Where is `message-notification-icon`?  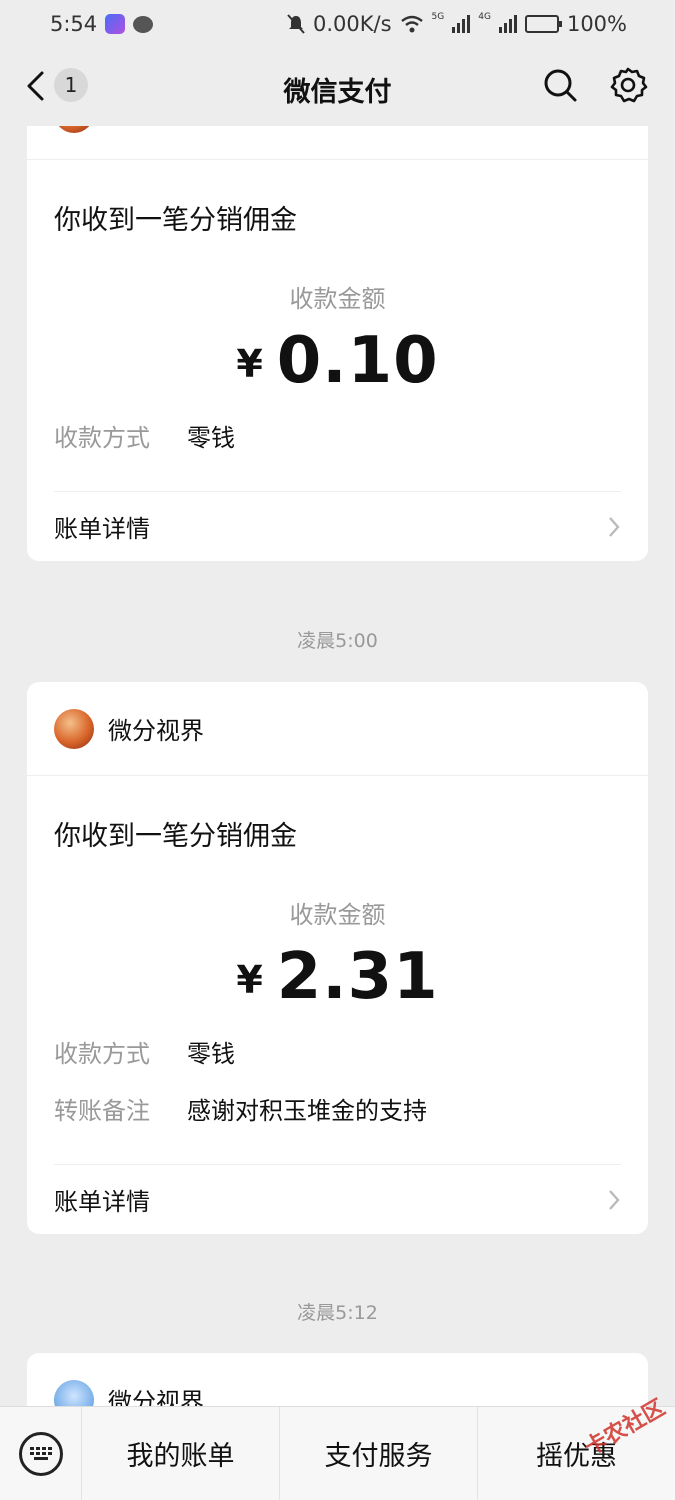 message-notification-icon is located at coordinates (143, 24).